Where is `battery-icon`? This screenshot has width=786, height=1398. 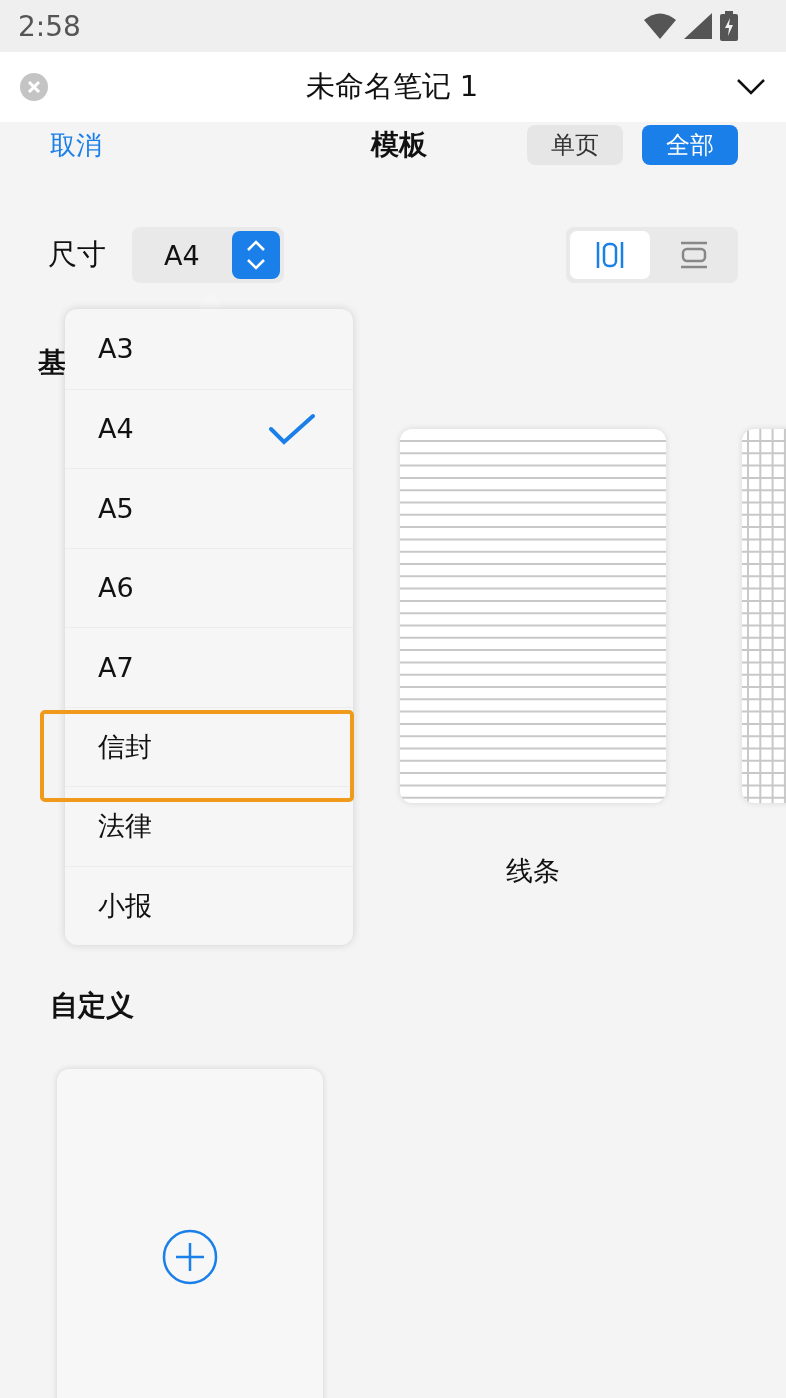
battery-icon is located at coordinates (729, 26).